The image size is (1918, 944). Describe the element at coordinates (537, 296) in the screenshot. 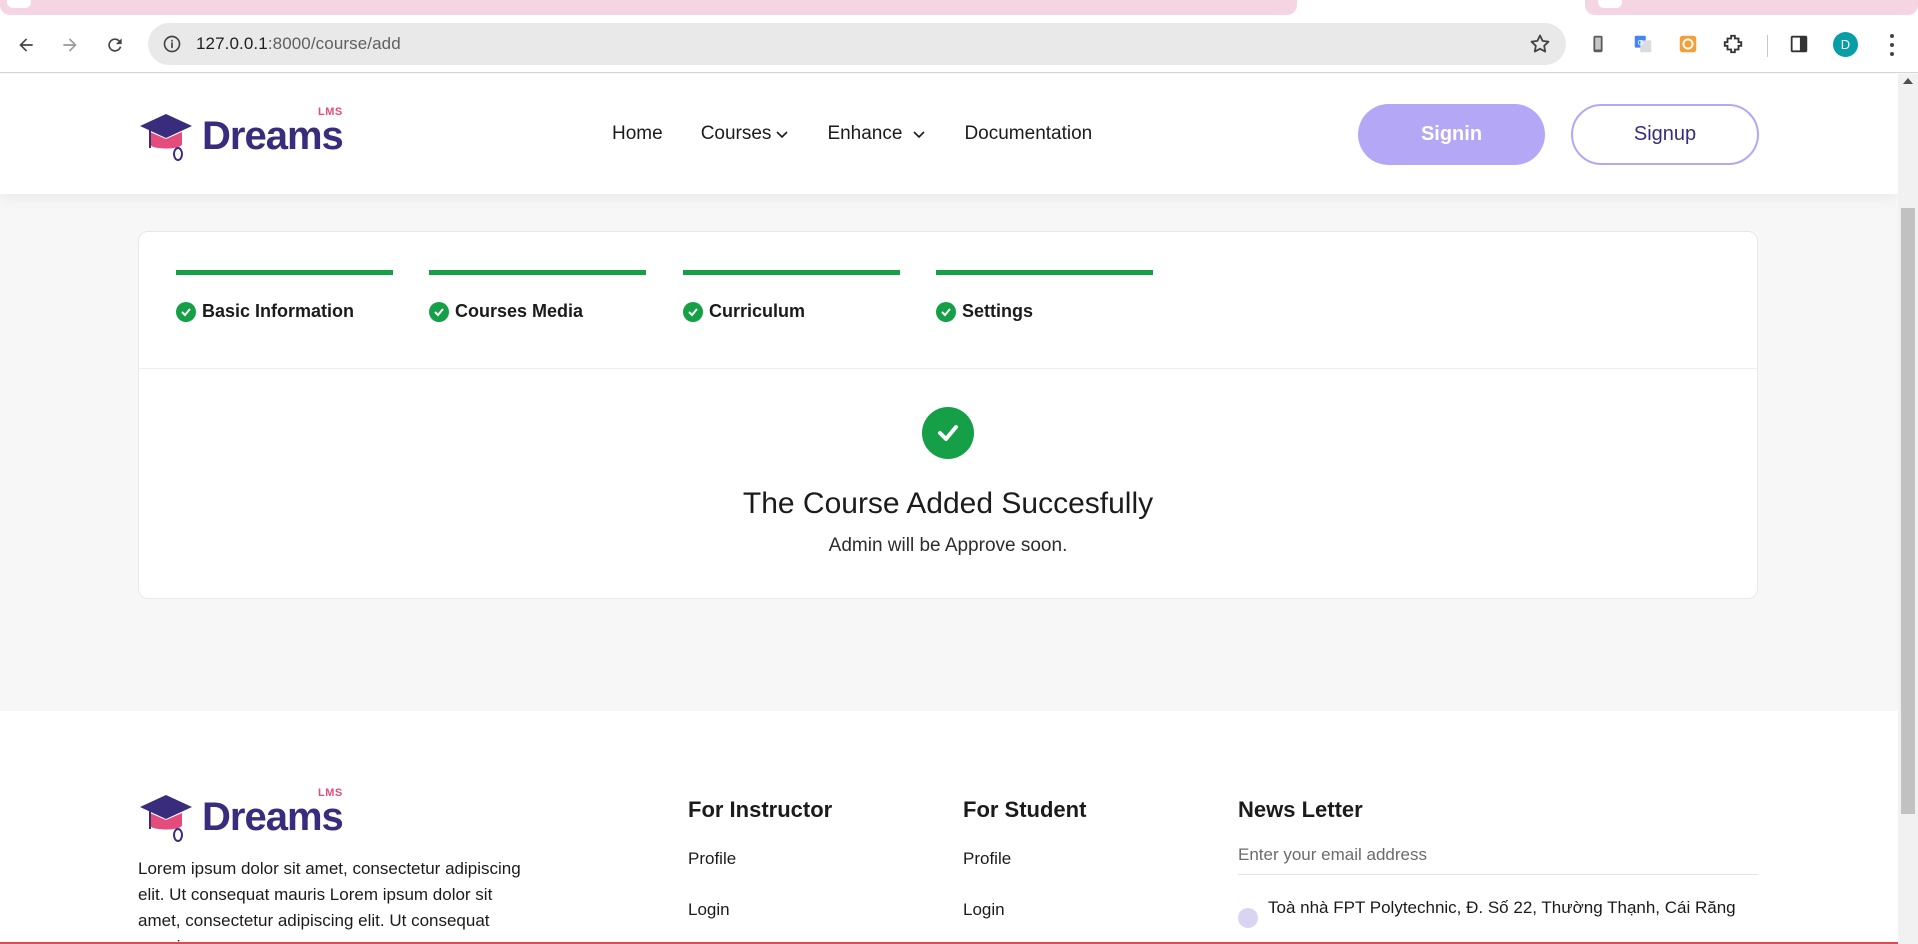

I see `step-courses-media: Courses Media` at that location.